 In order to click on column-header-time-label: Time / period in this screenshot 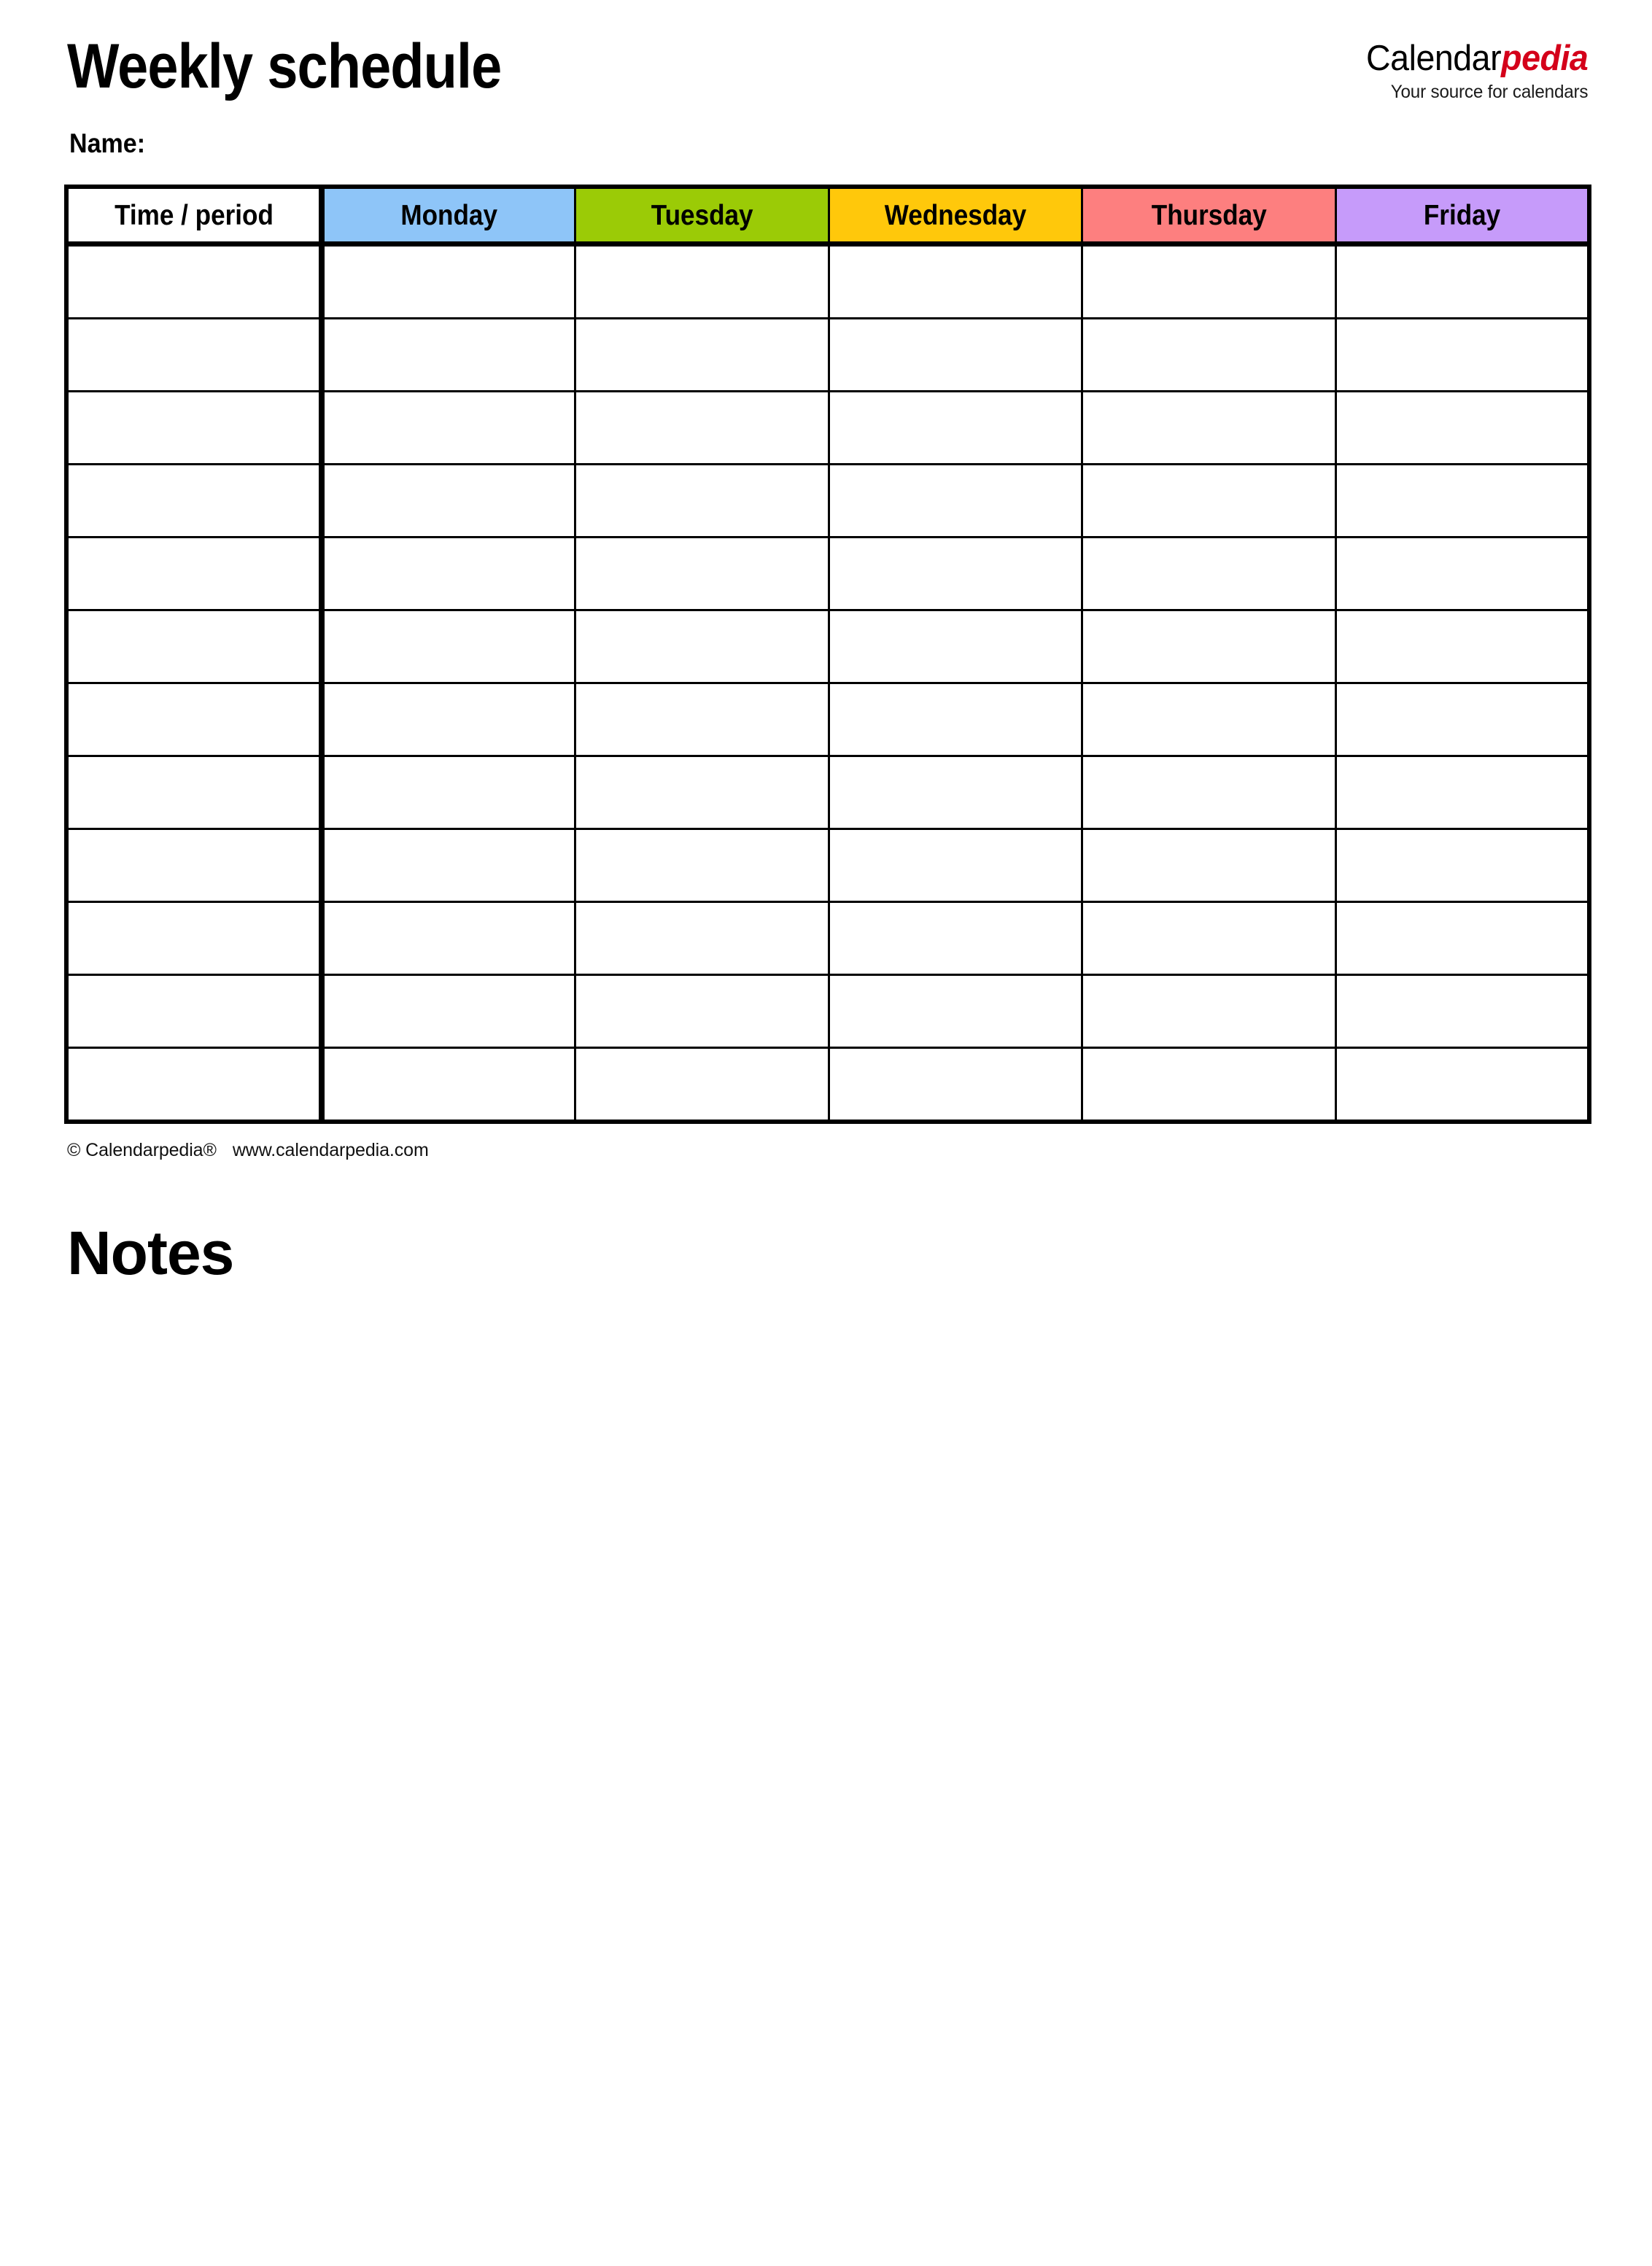, I will do `click(194, 215)`.